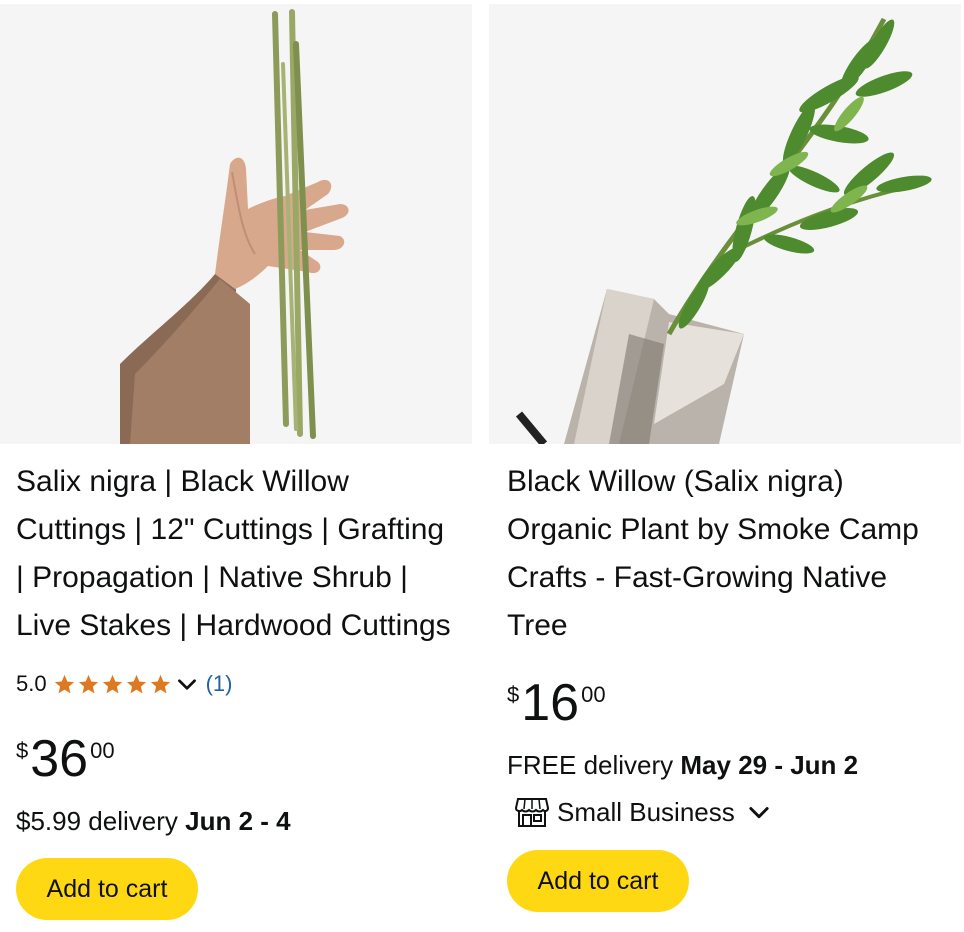 The width and height of the screenshot is (964, 932). I want to click on delivery-info-2: FREE delivery May 29 - Jun 2, so click(682, 765).